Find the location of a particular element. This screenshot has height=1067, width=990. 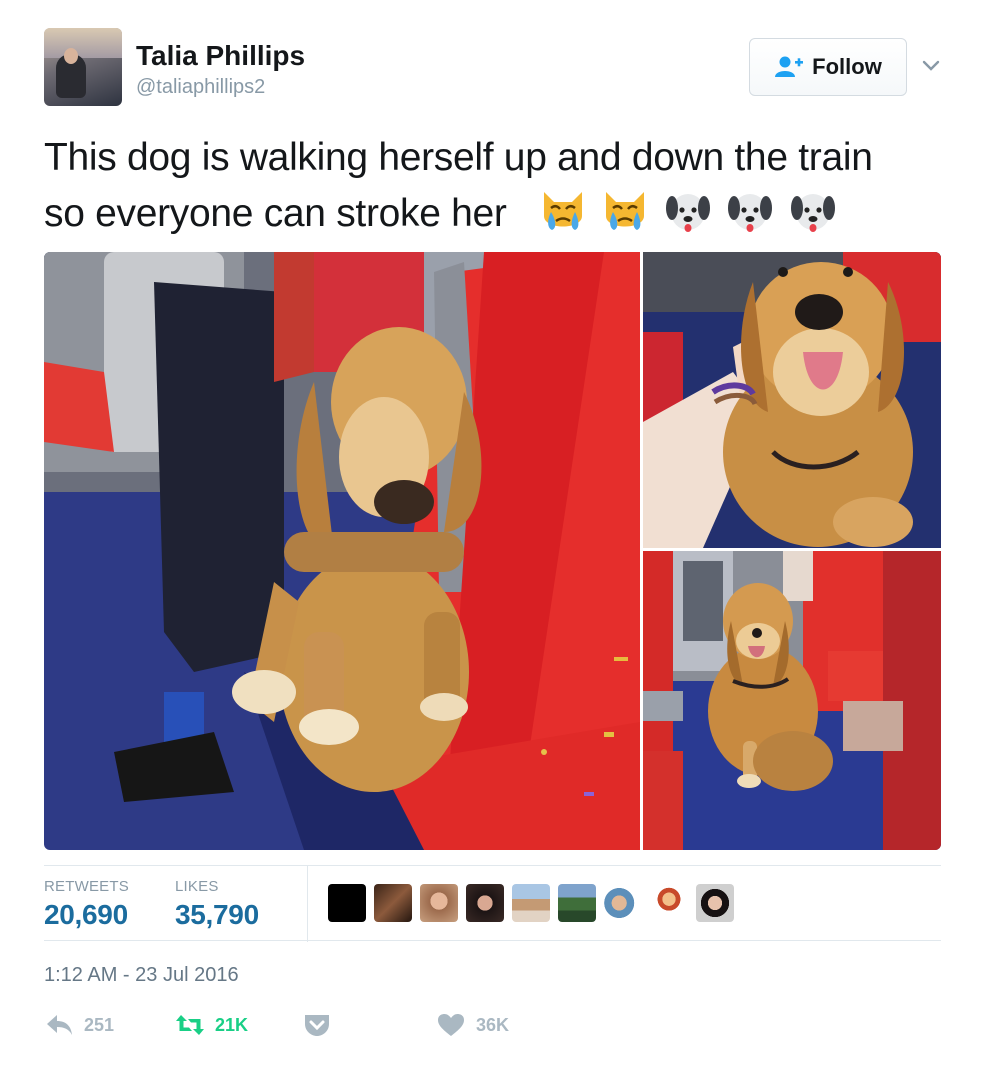

like-count: 36K is located at coordinates (493, 1024).